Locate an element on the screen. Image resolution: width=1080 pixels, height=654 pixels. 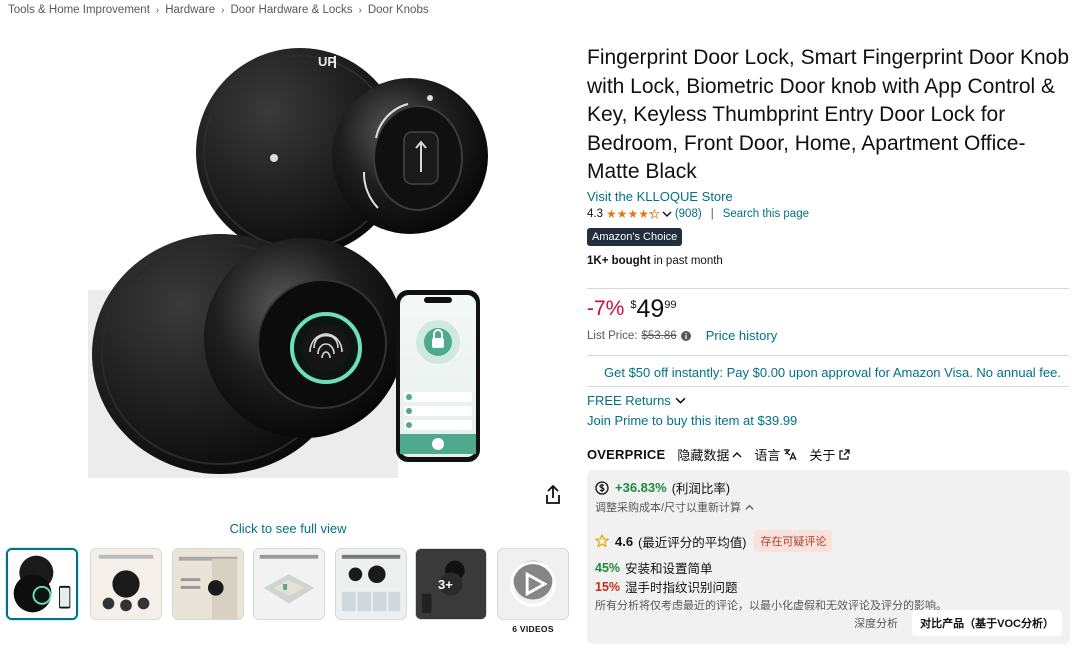
store-link: Visit the KLLOQUE Store is located at coordinates (829, 196).